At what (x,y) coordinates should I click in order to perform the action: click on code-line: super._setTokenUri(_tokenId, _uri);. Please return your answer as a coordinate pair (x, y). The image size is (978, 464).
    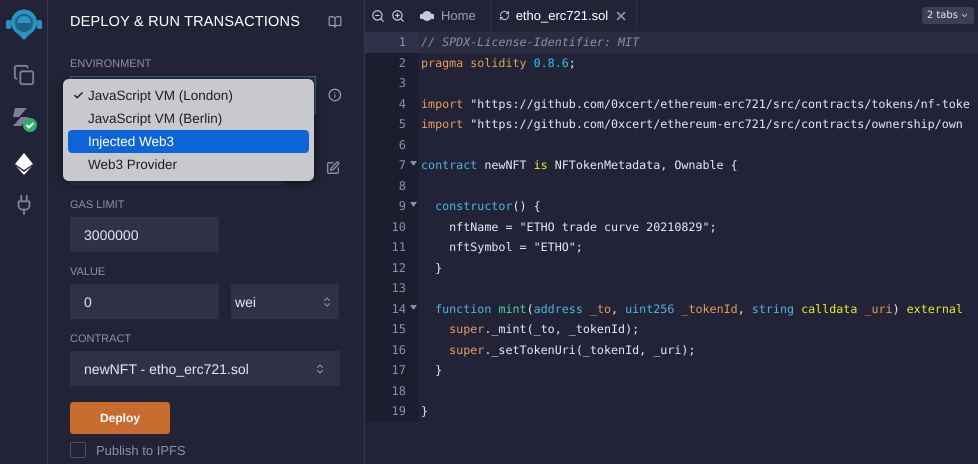
    Looking at the image, I should click on (572, 349).